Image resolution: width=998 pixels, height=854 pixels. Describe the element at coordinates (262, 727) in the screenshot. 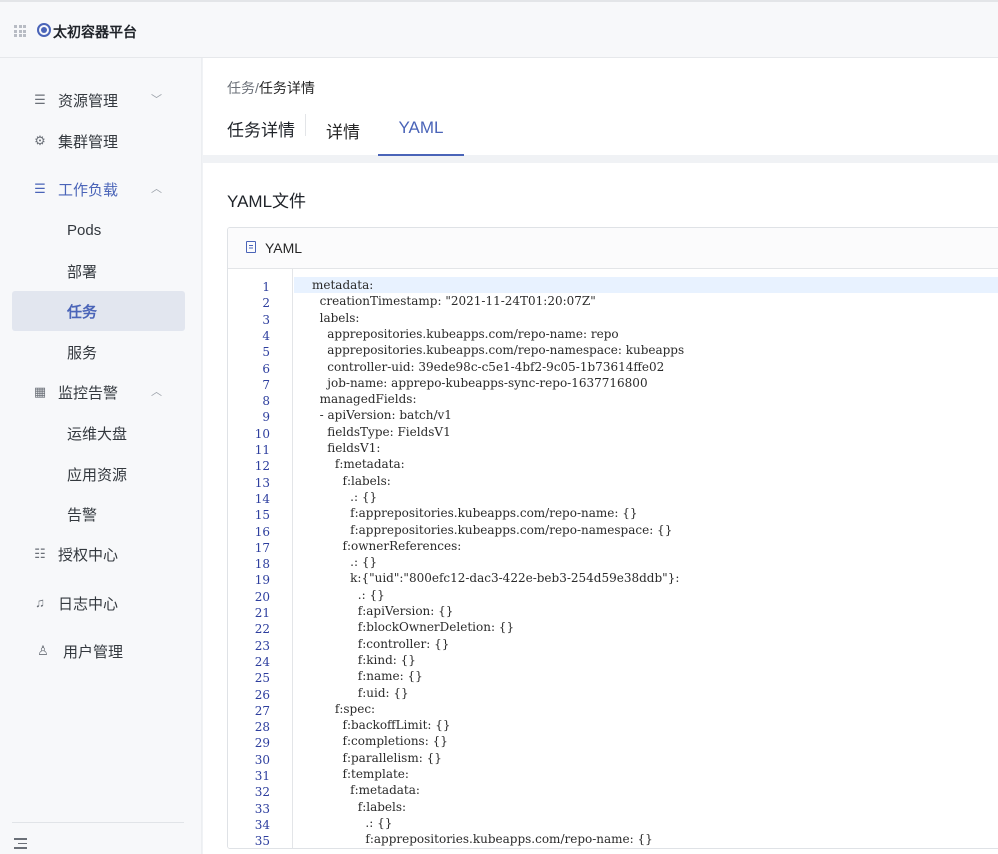

I see `line-number: 28` at that location.